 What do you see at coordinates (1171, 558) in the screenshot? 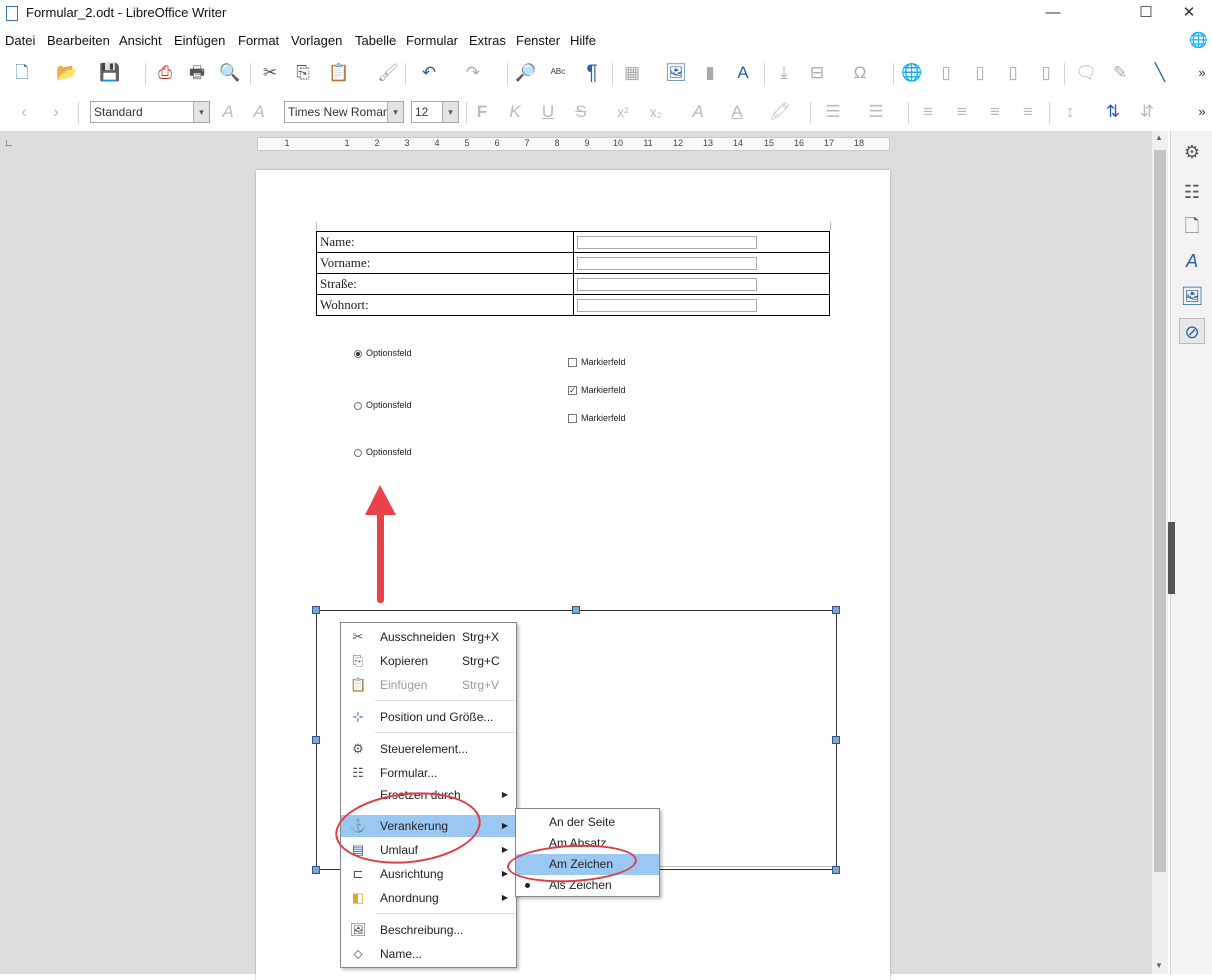
I see `sidebar-collapse-handle` at bounding box center [1171, 558].